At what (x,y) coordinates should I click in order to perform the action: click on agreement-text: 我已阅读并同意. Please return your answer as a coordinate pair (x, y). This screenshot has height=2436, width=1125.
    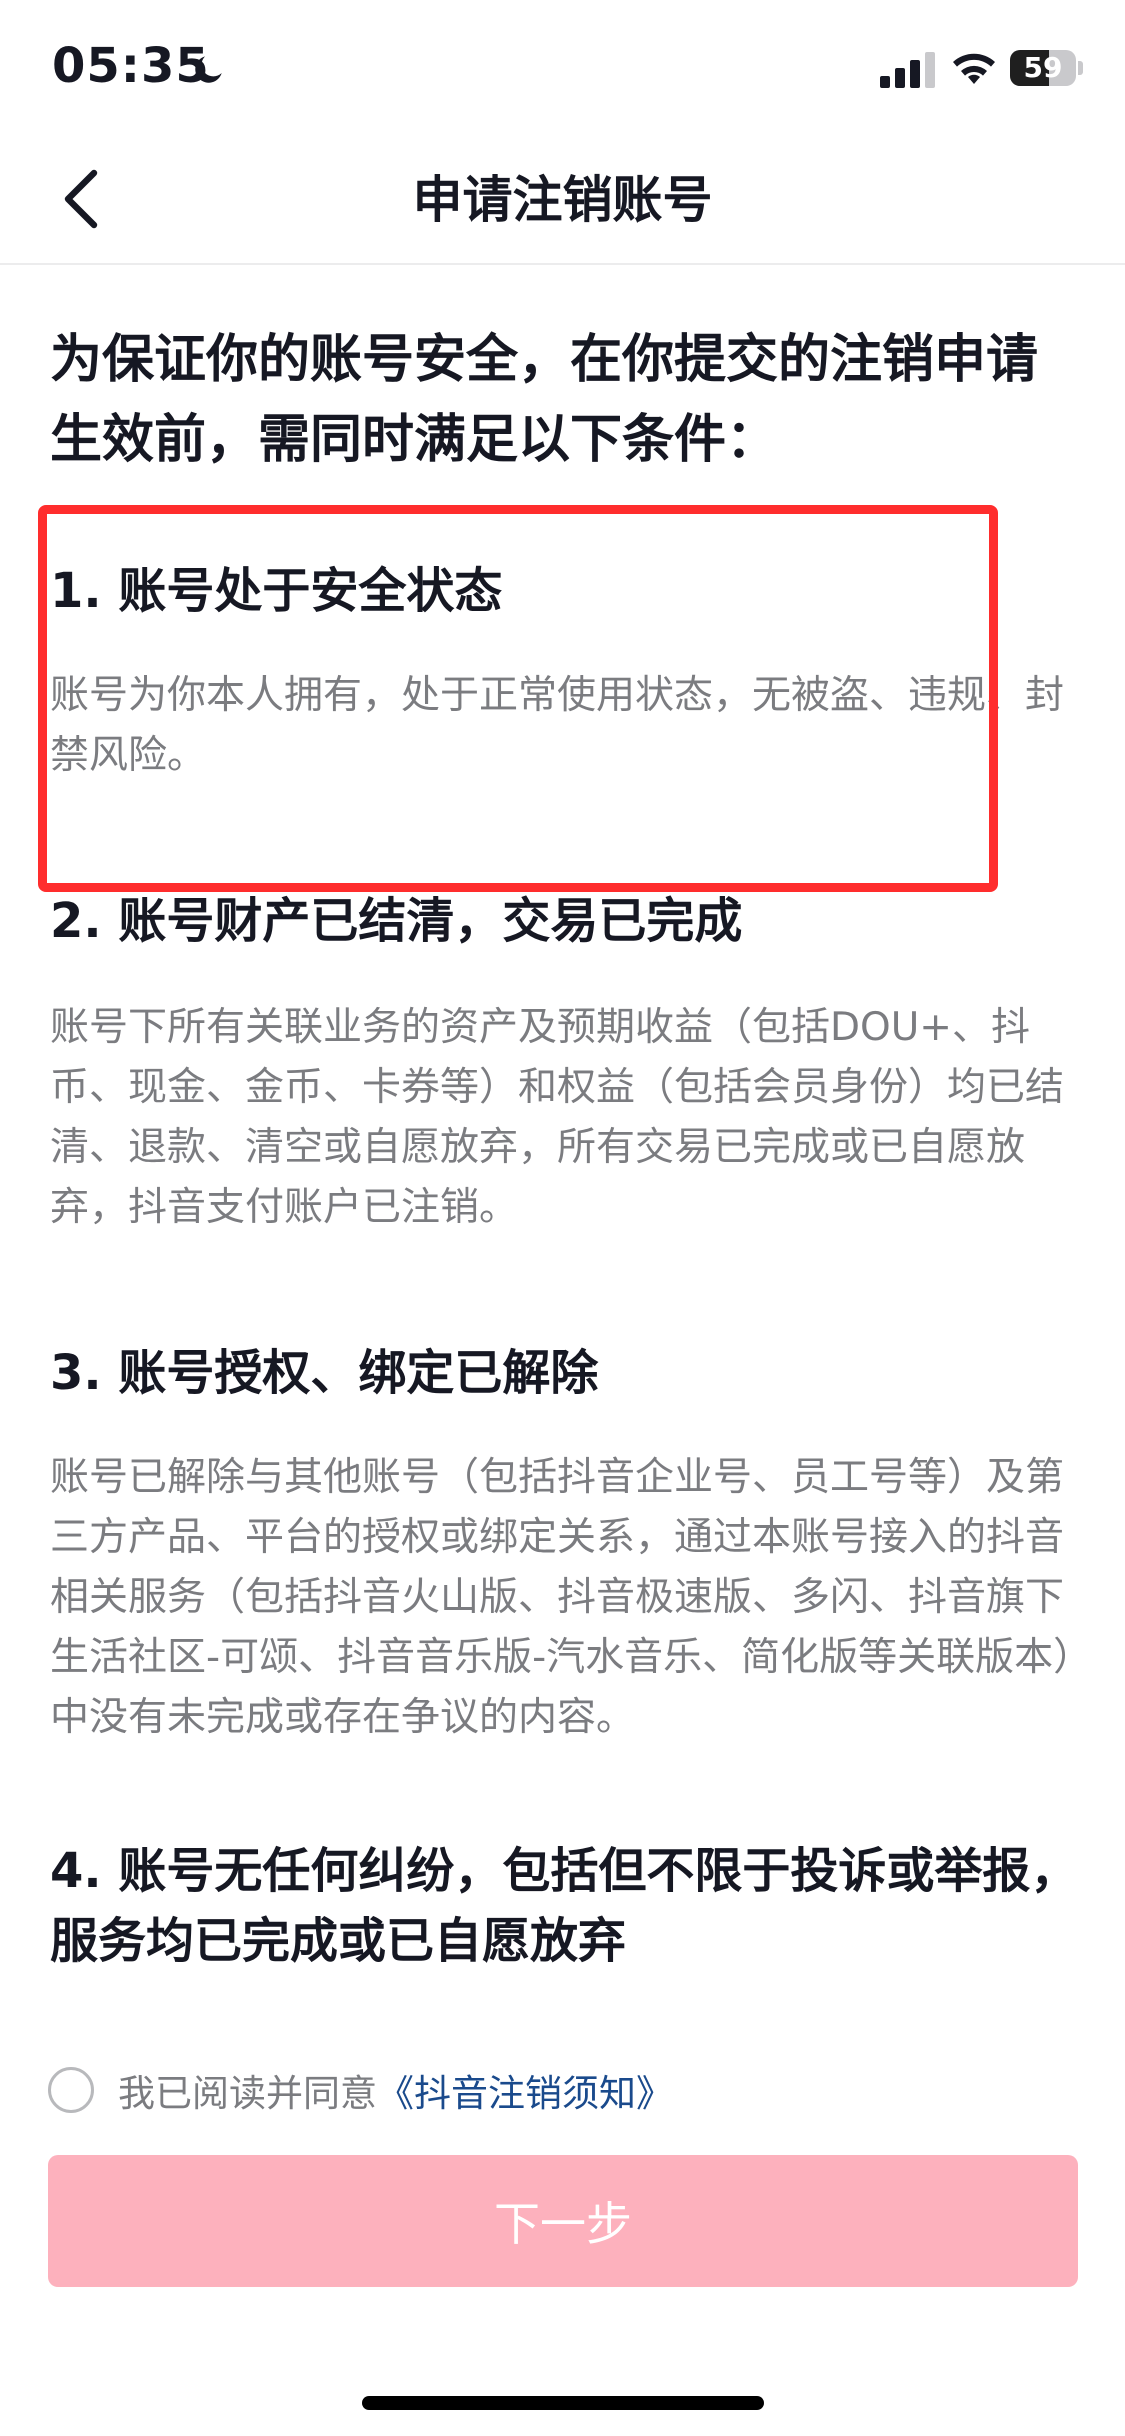
    Looking at the image, I should click on (247, 2093).